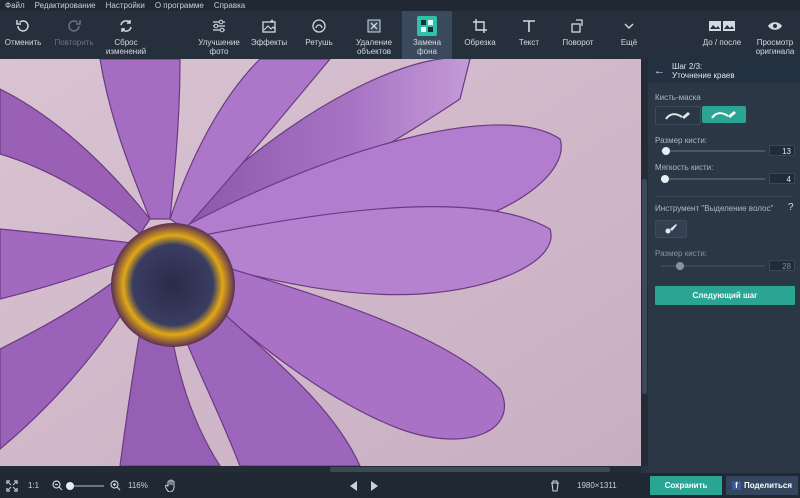 This screenshot has width=800, height=498. Describe the element at coordinates (775, 26) in the screenshot. I see `eye-icon` at that location.